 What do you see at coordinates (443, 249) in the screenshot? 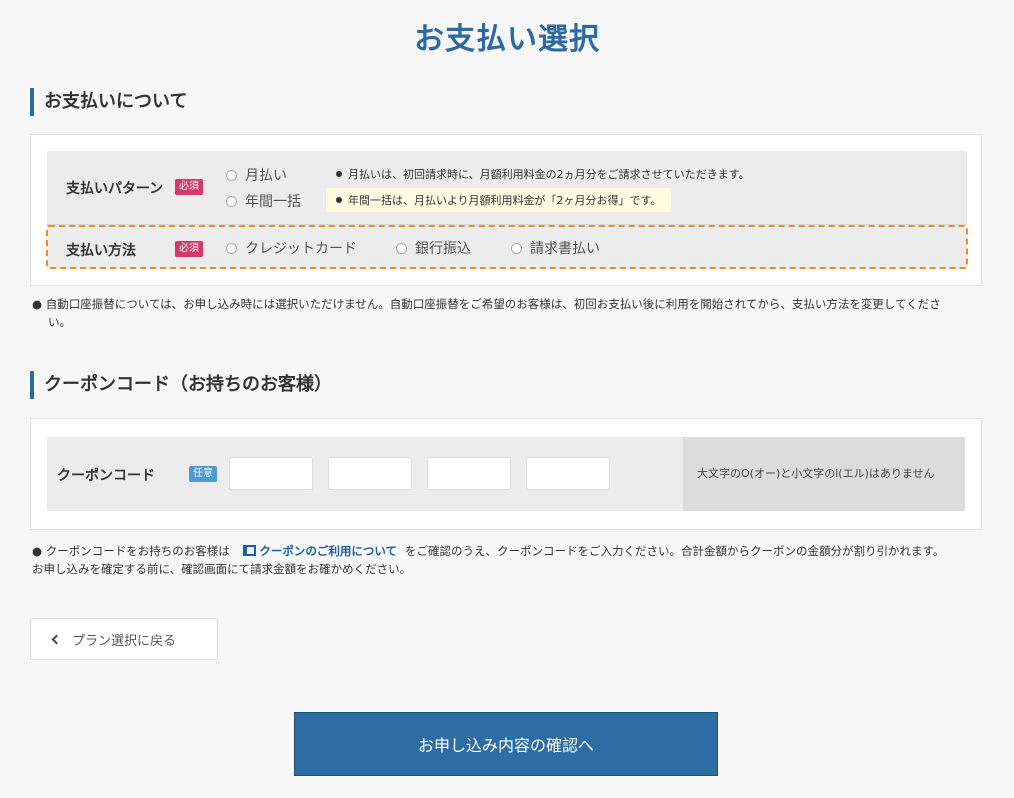
I see `radio-bank-transfer-label: 銀行振込` at bounding box center [443, 249].